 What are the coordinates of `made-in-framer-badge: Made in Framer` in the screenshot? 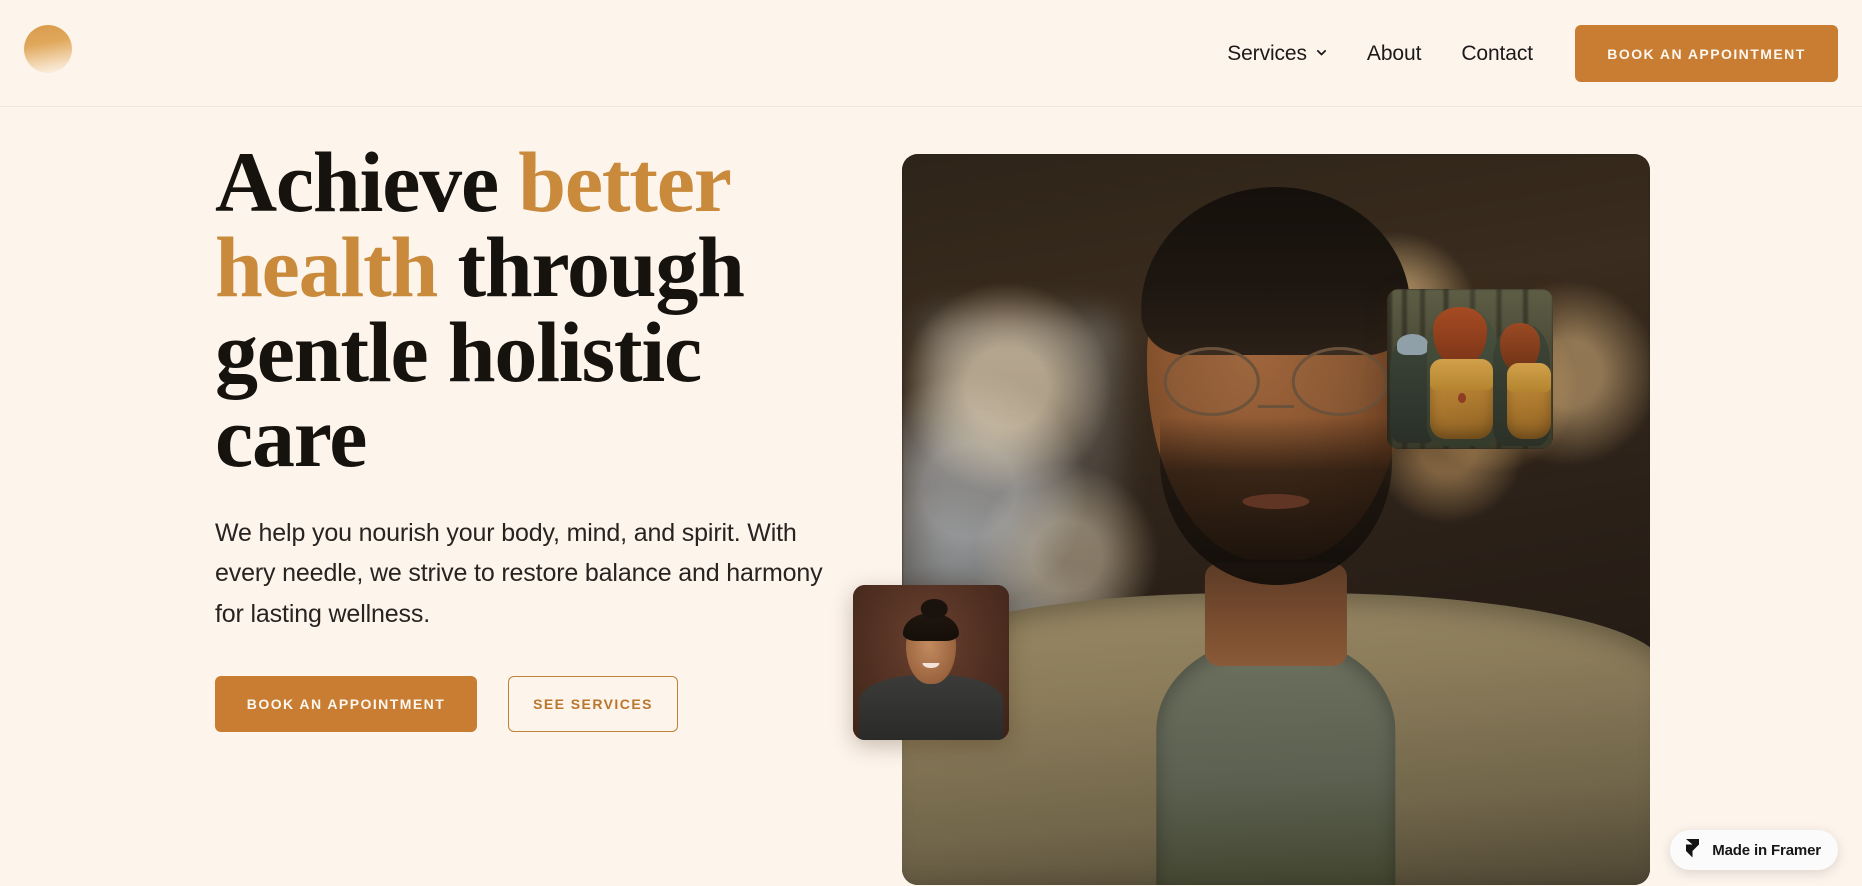 It's located at (1754, 850).